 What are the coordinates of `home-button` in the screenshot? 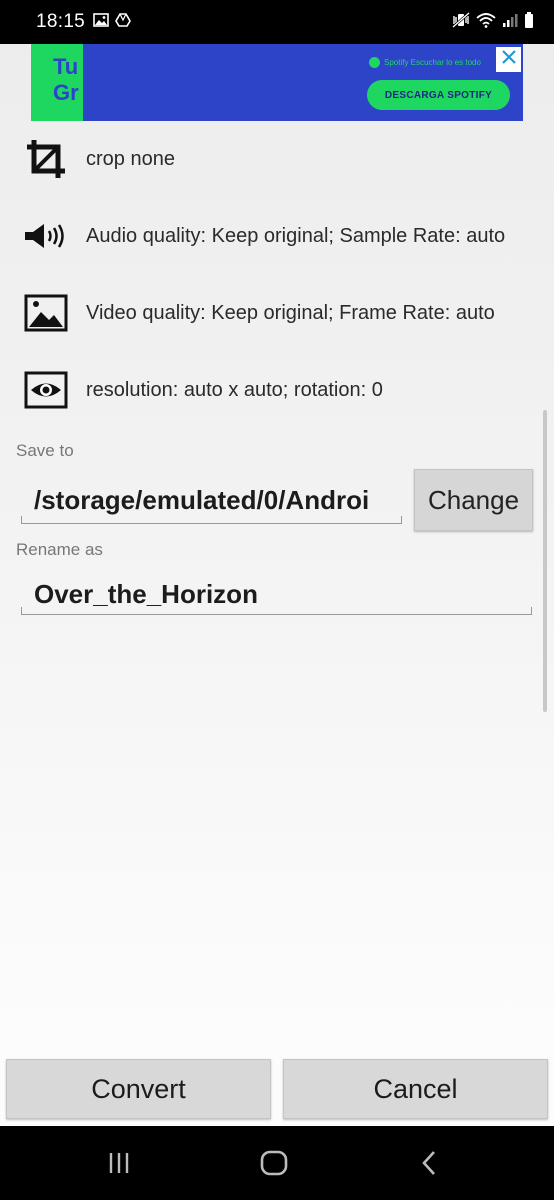 It's located at (274, 1165).